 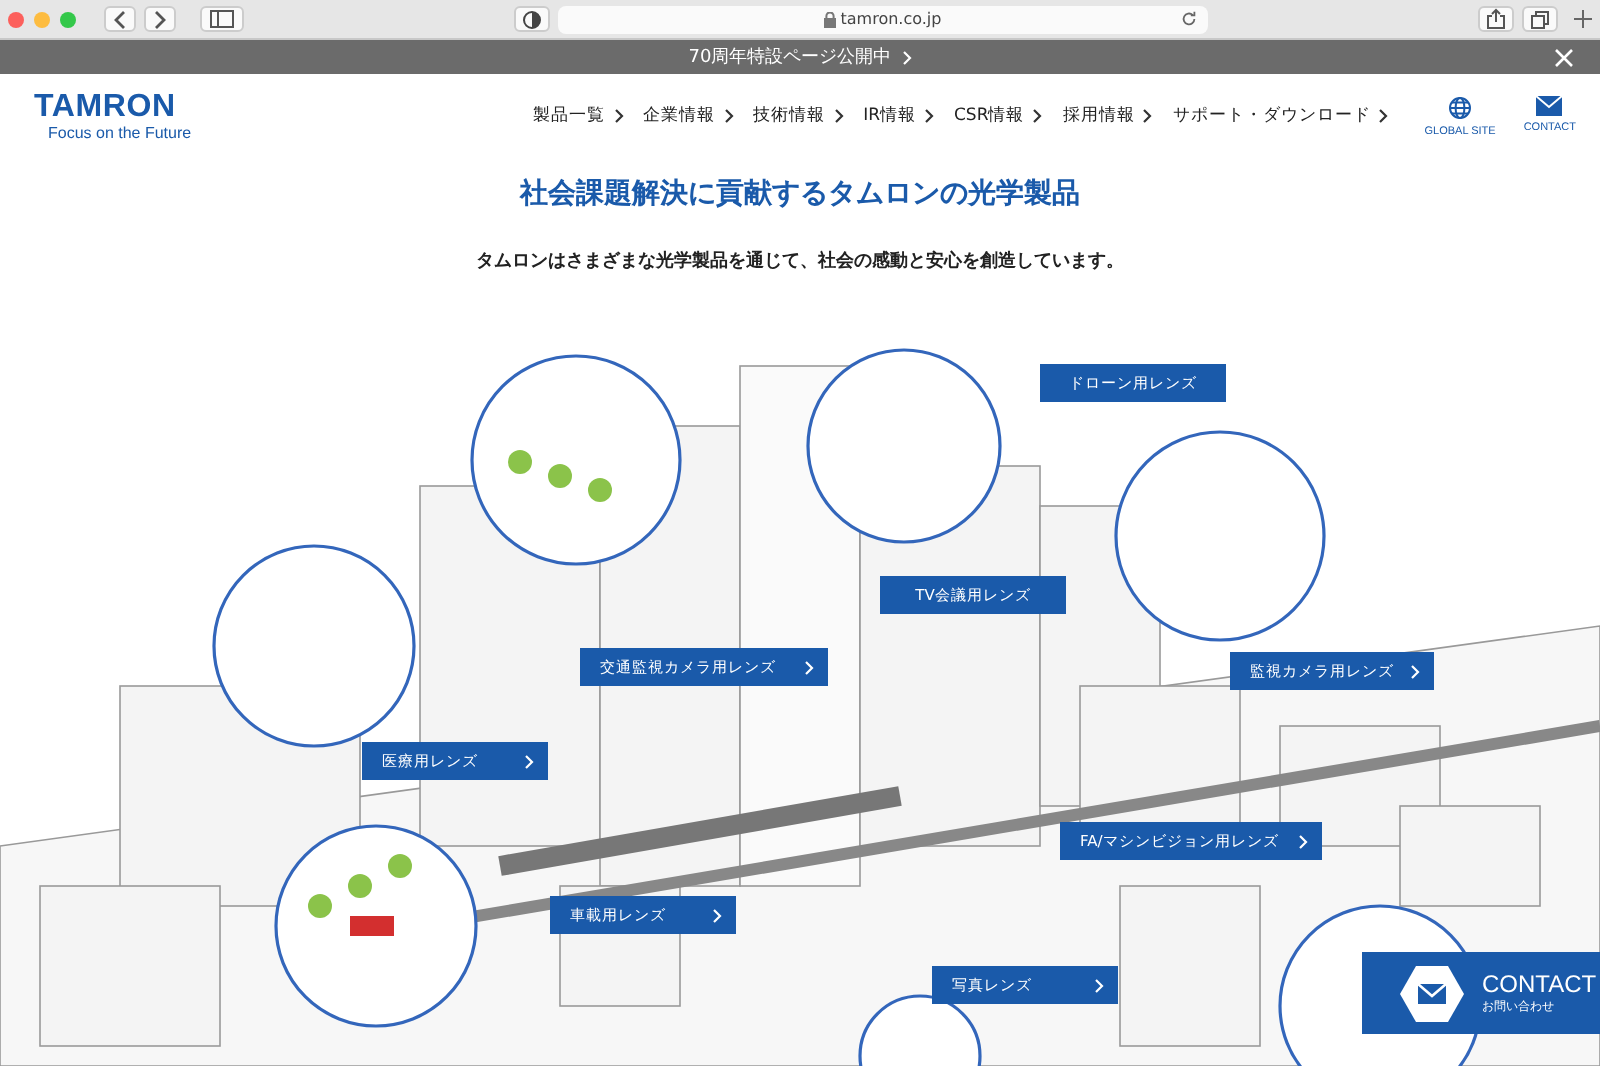 I want to click on privacy-button, so click(x=532, y=19).